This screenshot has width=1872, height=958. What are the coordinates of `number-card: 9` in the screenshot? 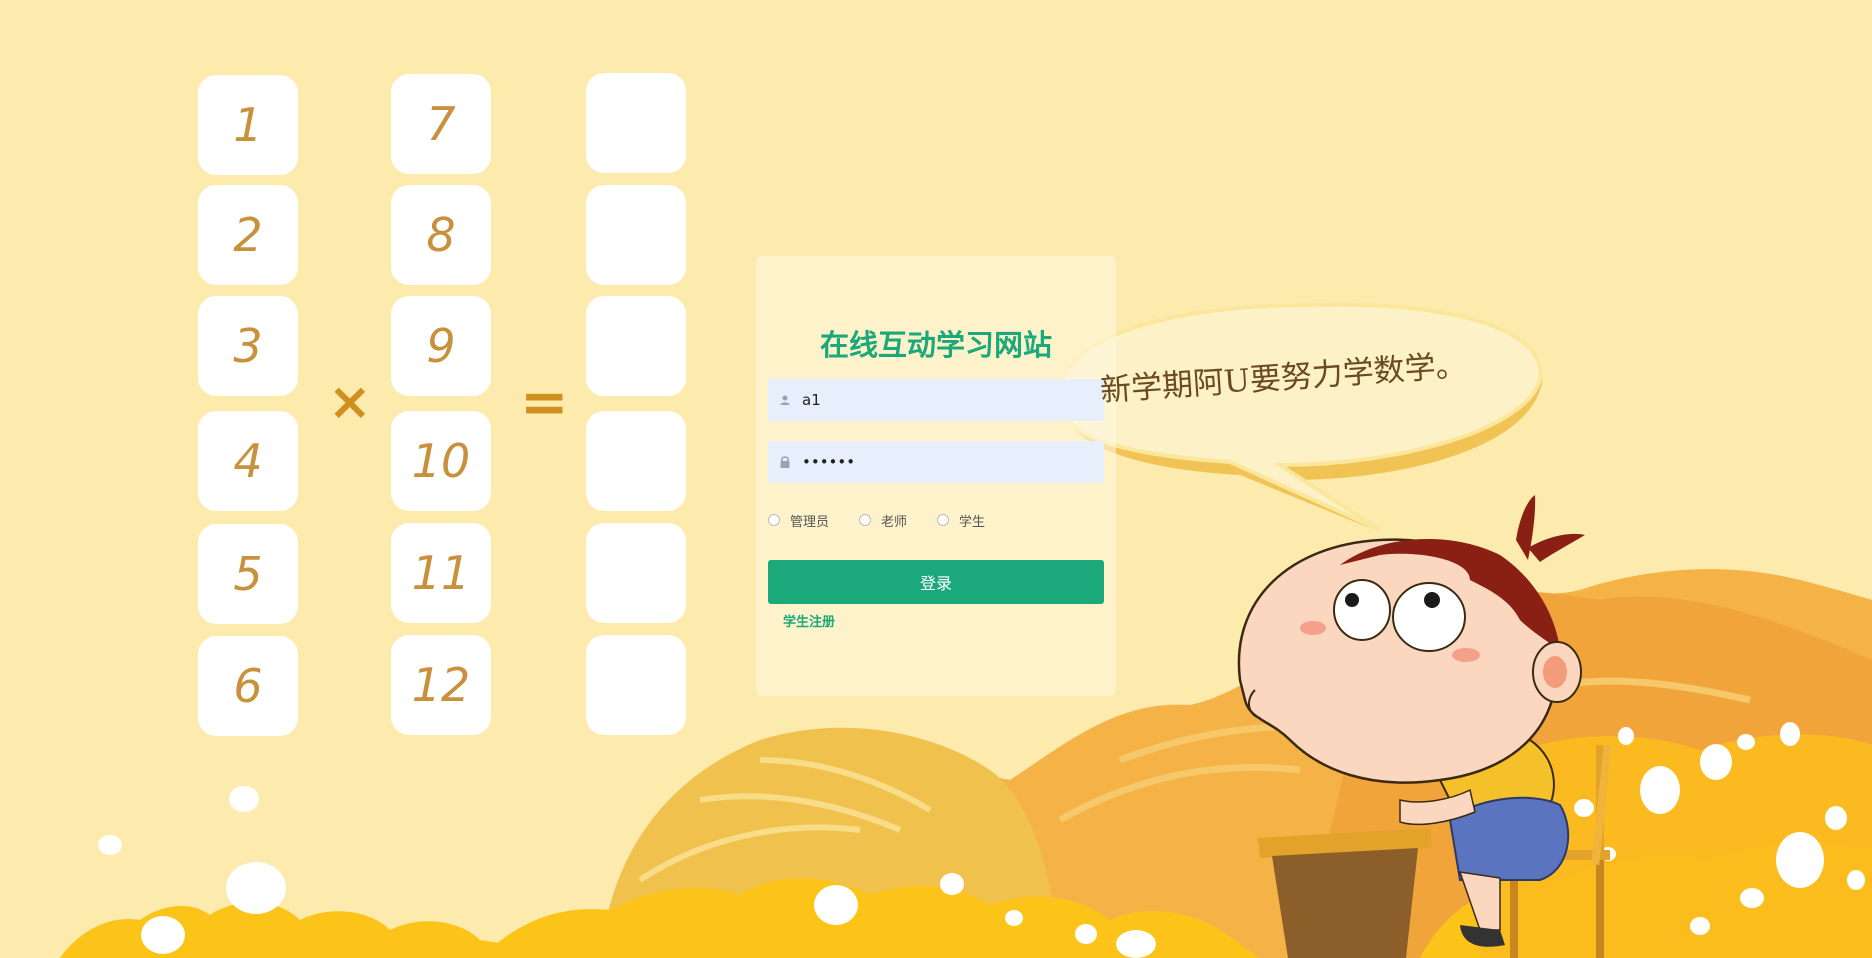 It's located at (441, 346).